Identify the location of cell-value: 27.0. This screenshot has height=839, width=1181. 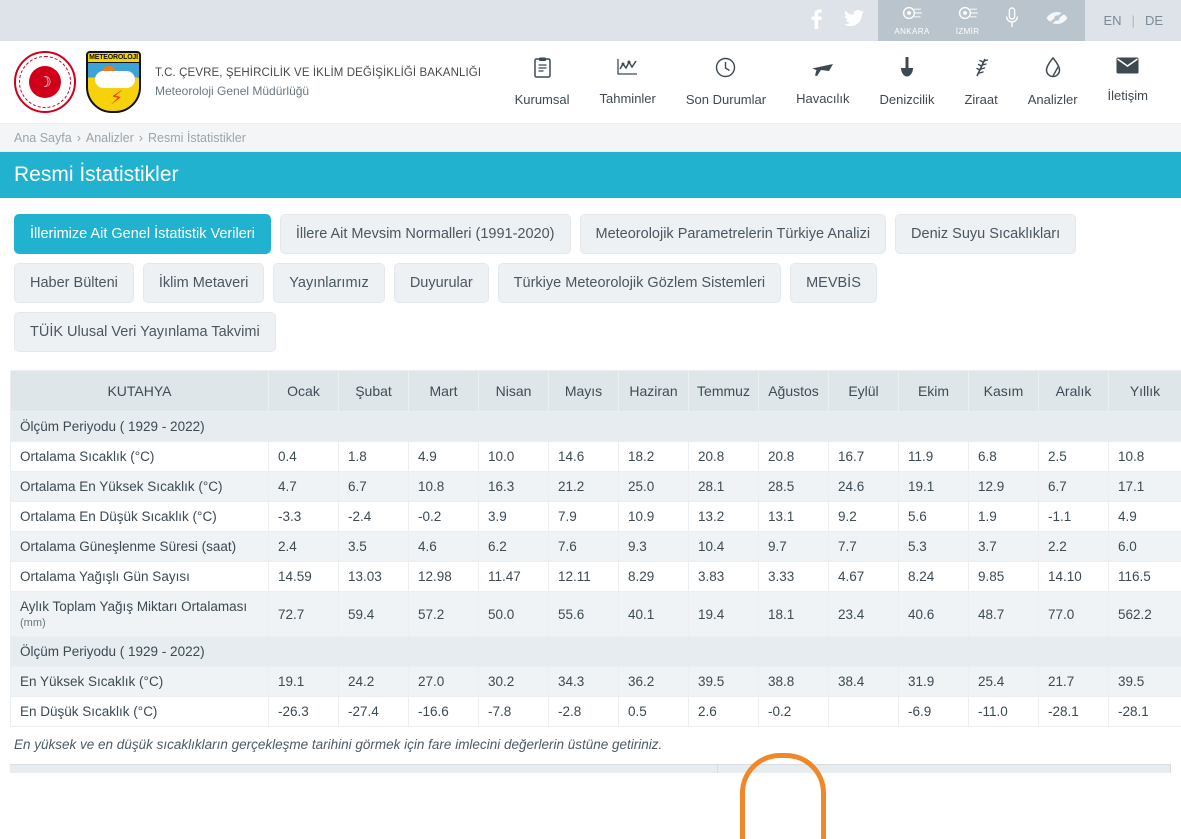
(443, 681).